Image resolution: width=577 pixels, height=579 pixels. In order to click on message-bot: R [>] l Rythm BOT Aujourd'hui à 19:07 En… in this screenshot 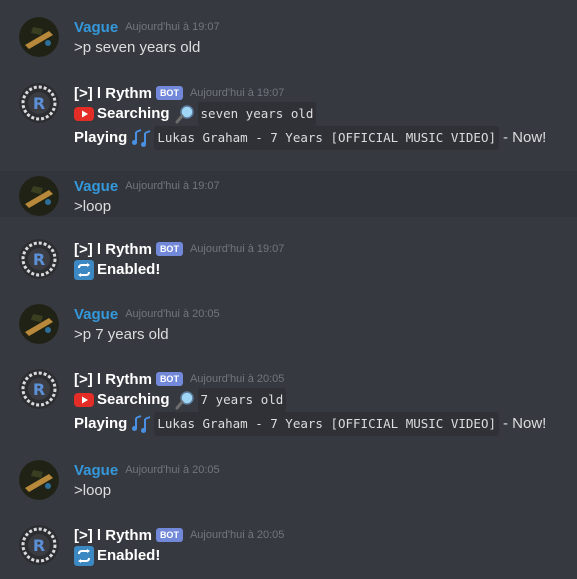, I will do `click(288, 260)`.